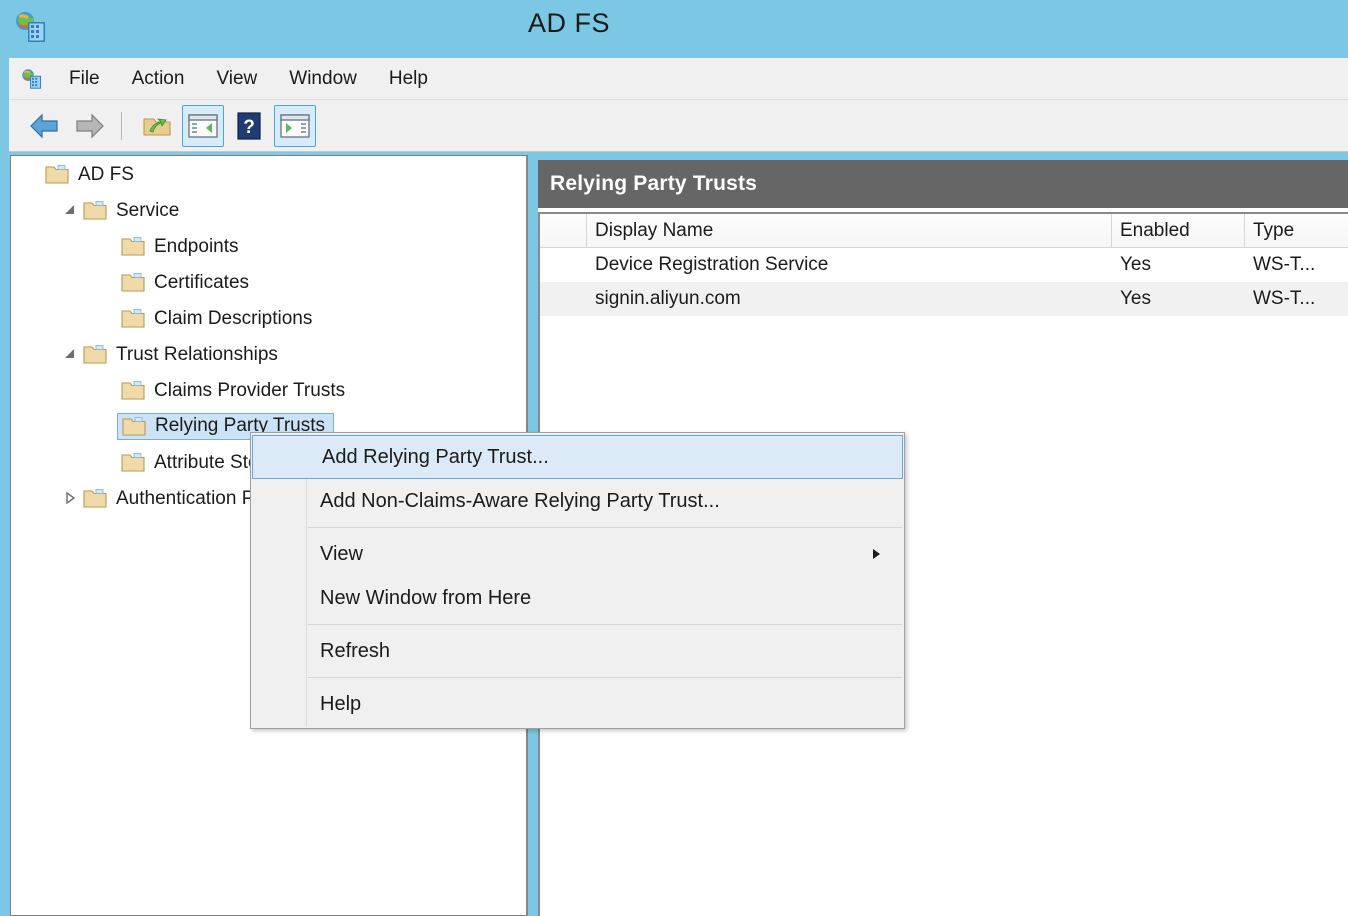  I want to click on tree-node-content: Claim Descriptions, so click(216, 318).